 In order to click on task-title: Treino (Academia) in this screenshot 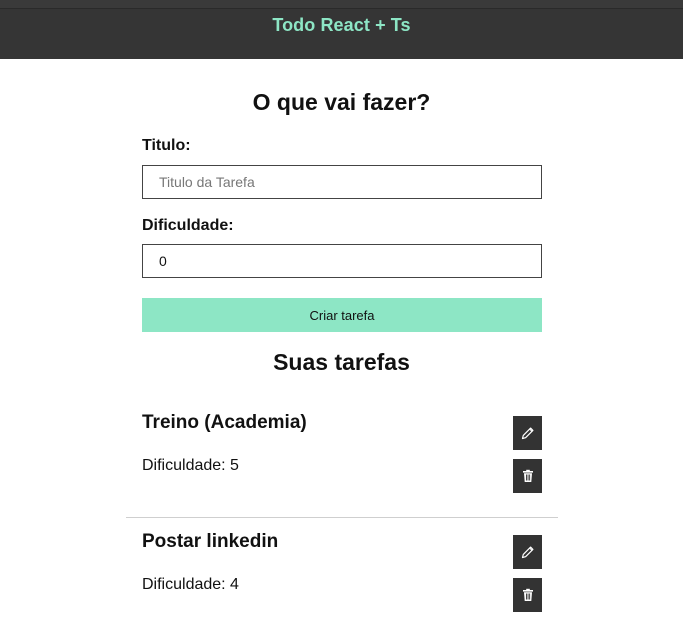, I will do `click(224, 422)`.